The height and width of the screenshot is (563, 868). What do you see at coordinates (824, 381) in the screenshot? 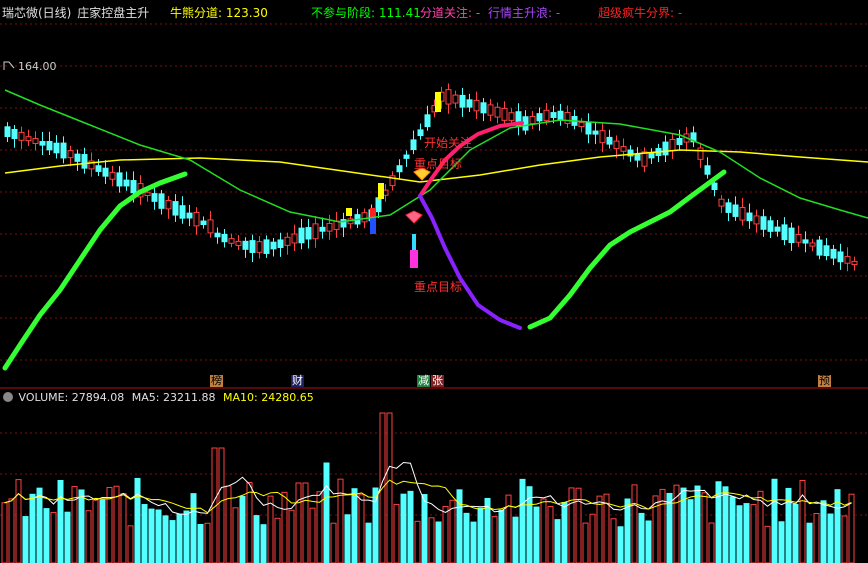
I see `event-tag-forecast: 预` at bounding box center [824, 381].